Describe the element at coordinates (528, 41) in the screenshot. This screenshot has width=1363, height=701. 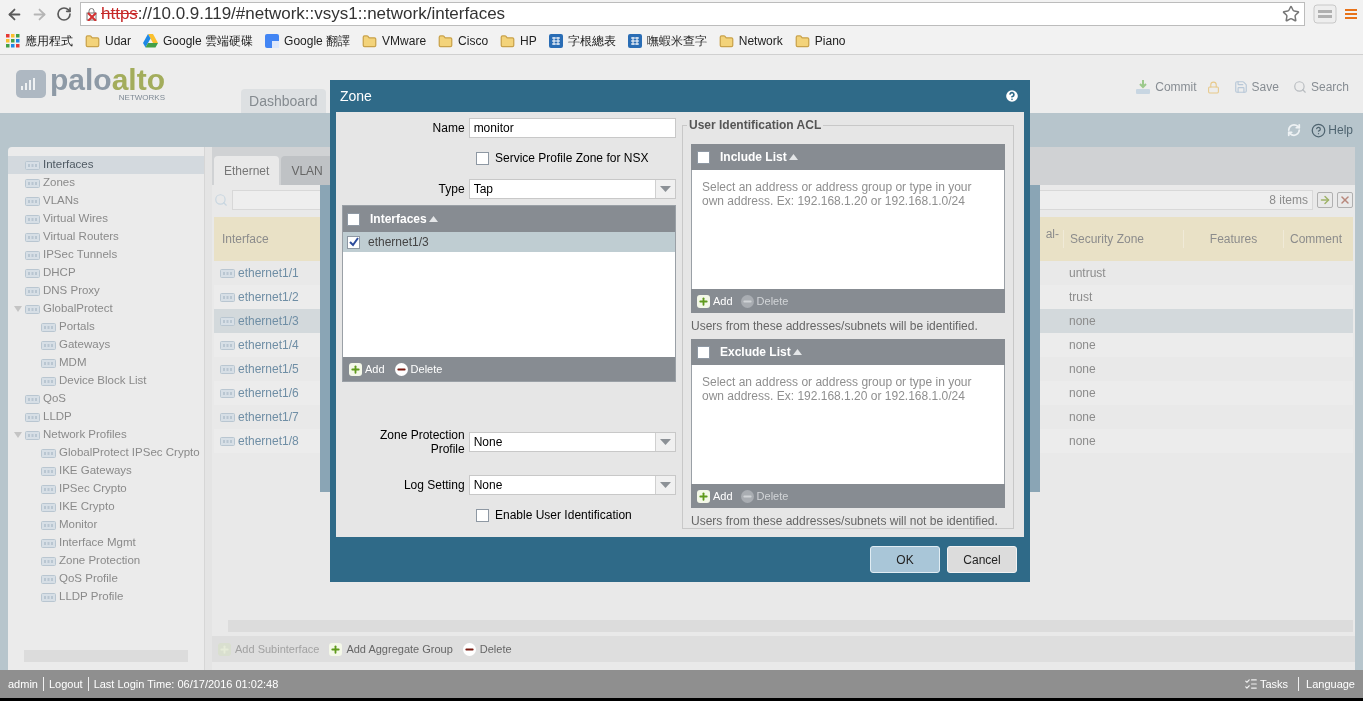
I see `bookmark-link: HP` at that location.